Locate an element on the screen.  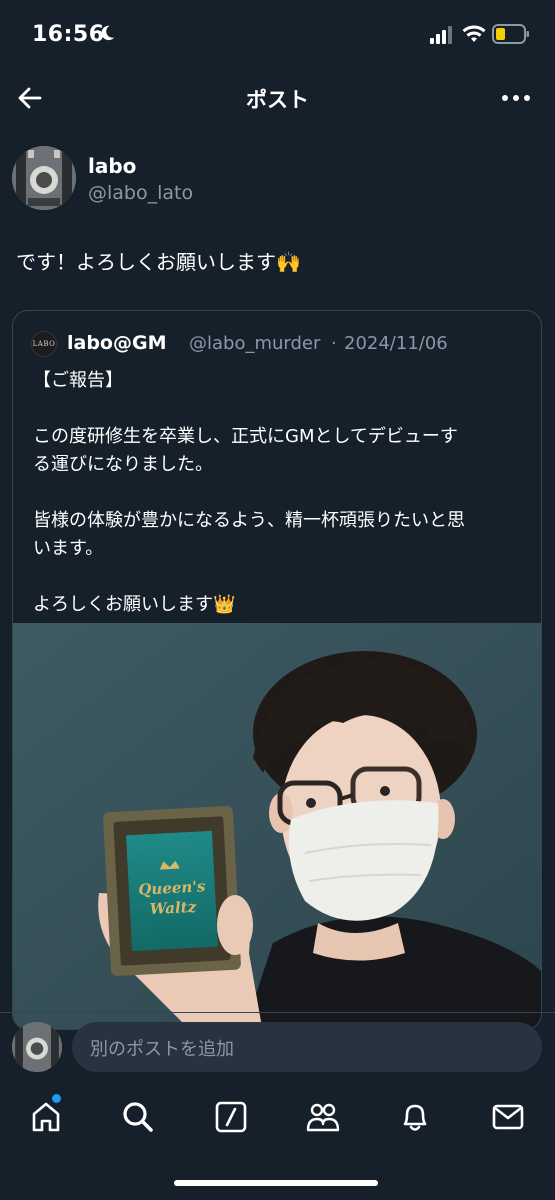
avatar is located at coordinates (44, 178).